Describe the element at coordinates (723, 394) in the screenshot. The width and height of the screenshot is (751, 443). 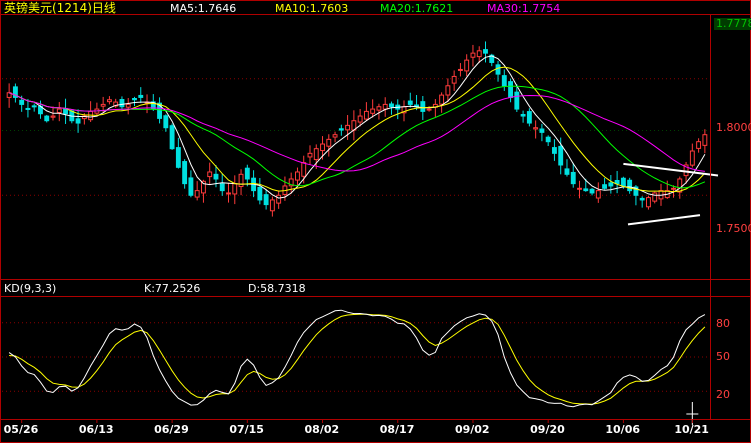
I see `kd-ref-20: 20` at that location.